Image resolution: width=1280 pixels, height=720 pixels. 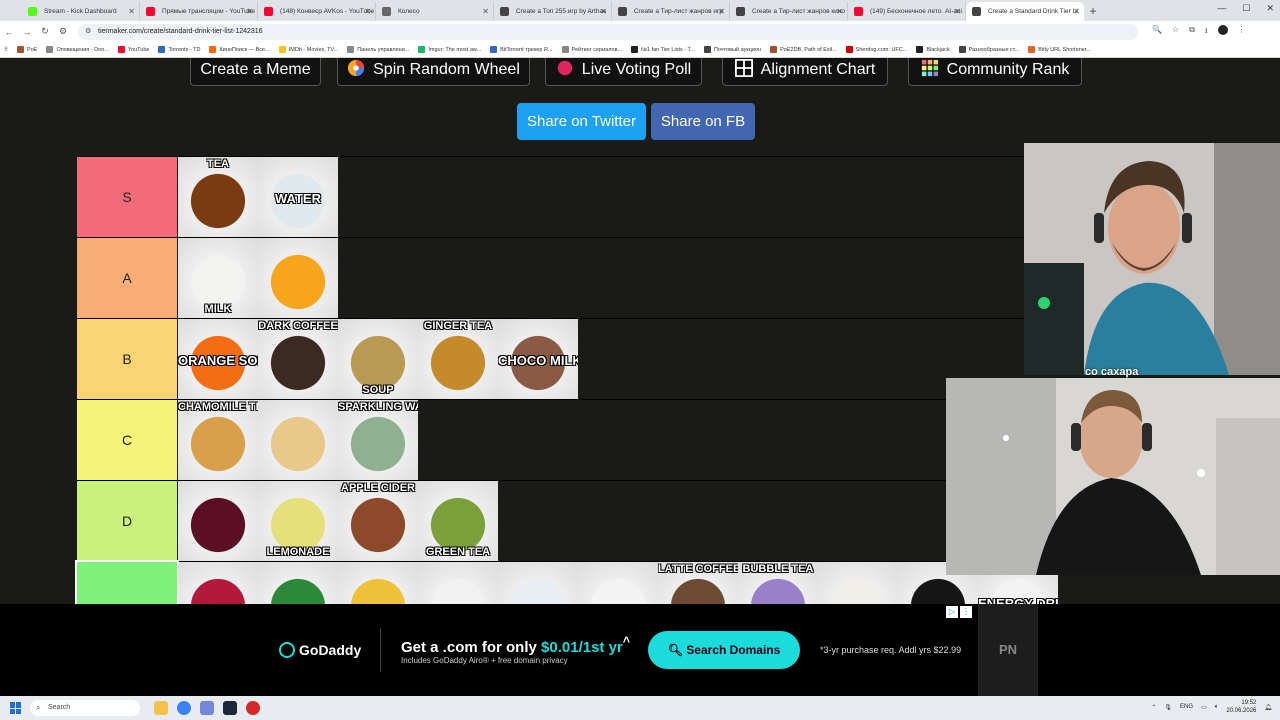 I want to click on menu-icon: ⋮, so click(x=1242, y=32).